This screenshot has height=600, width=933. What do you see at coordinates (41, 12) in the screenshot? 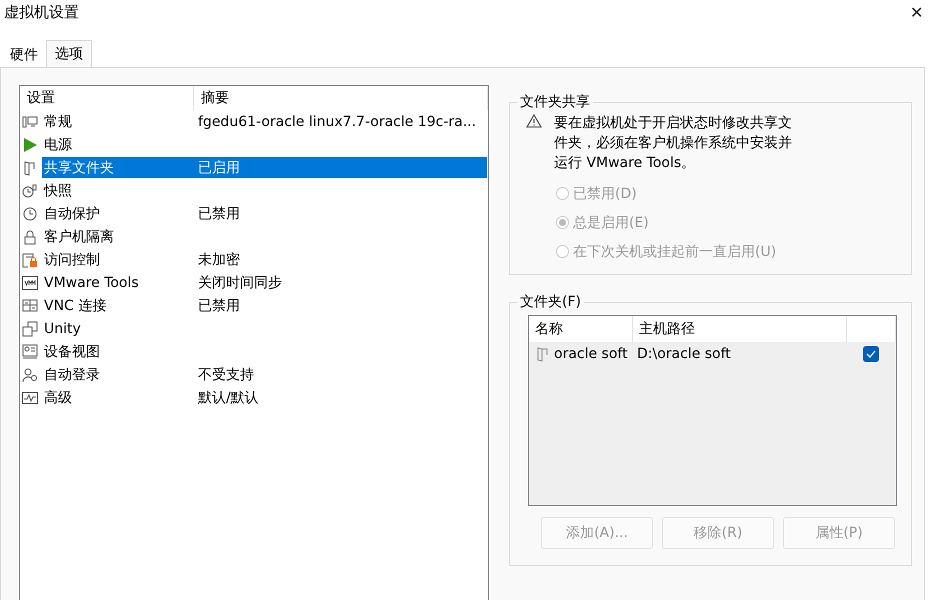
I see `window-title: 虚拟机设置` at bounding box center [41, 12].